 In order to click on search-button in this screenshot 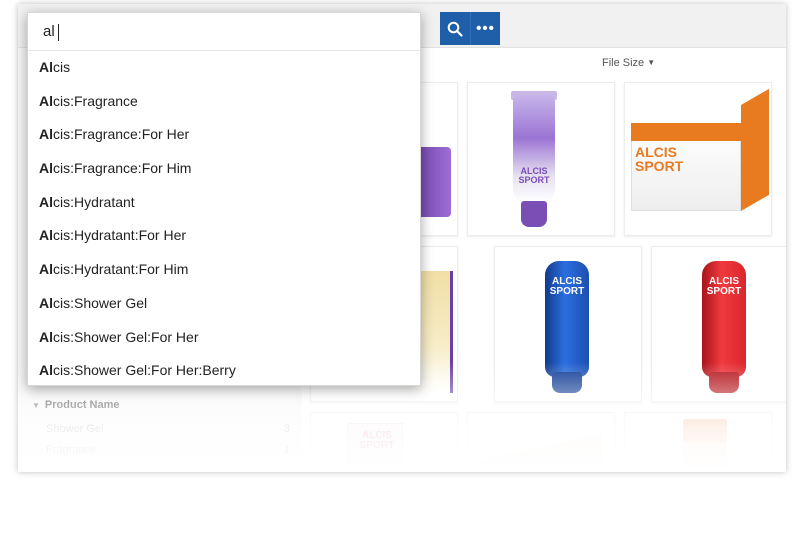, I will do `click(455, 28)`.